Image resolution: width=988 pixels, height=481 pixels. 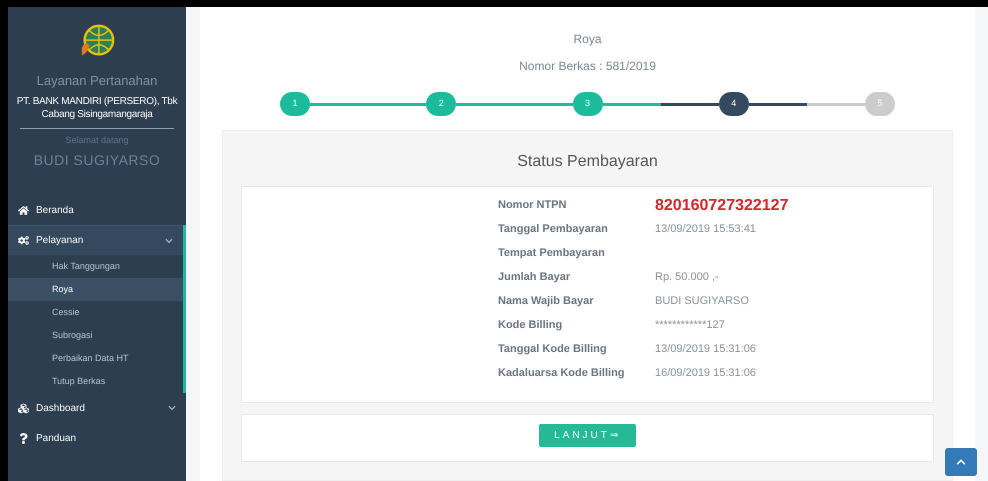 I want to click on menu-item: Dashboard, so click(x=97, y=408).